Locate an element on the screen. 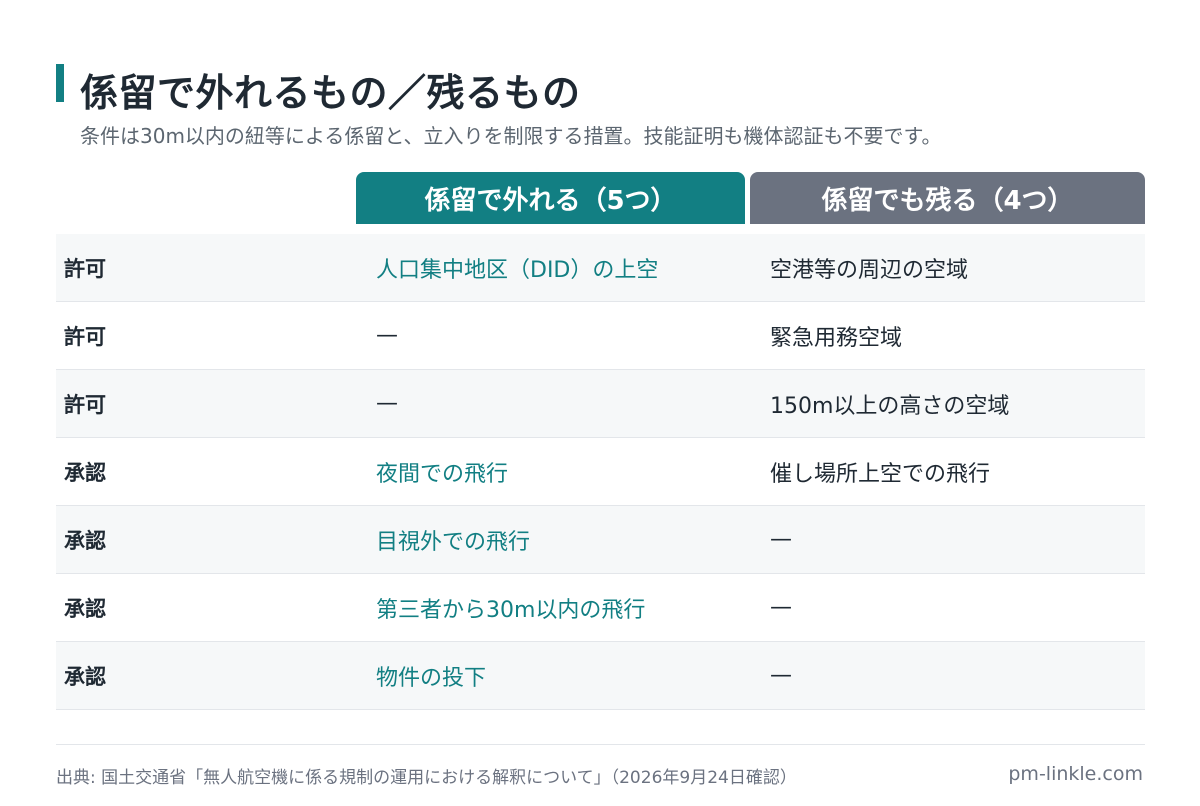  page-title: 係留で外れるもの／残るもの is located at coordinates (330, 93).